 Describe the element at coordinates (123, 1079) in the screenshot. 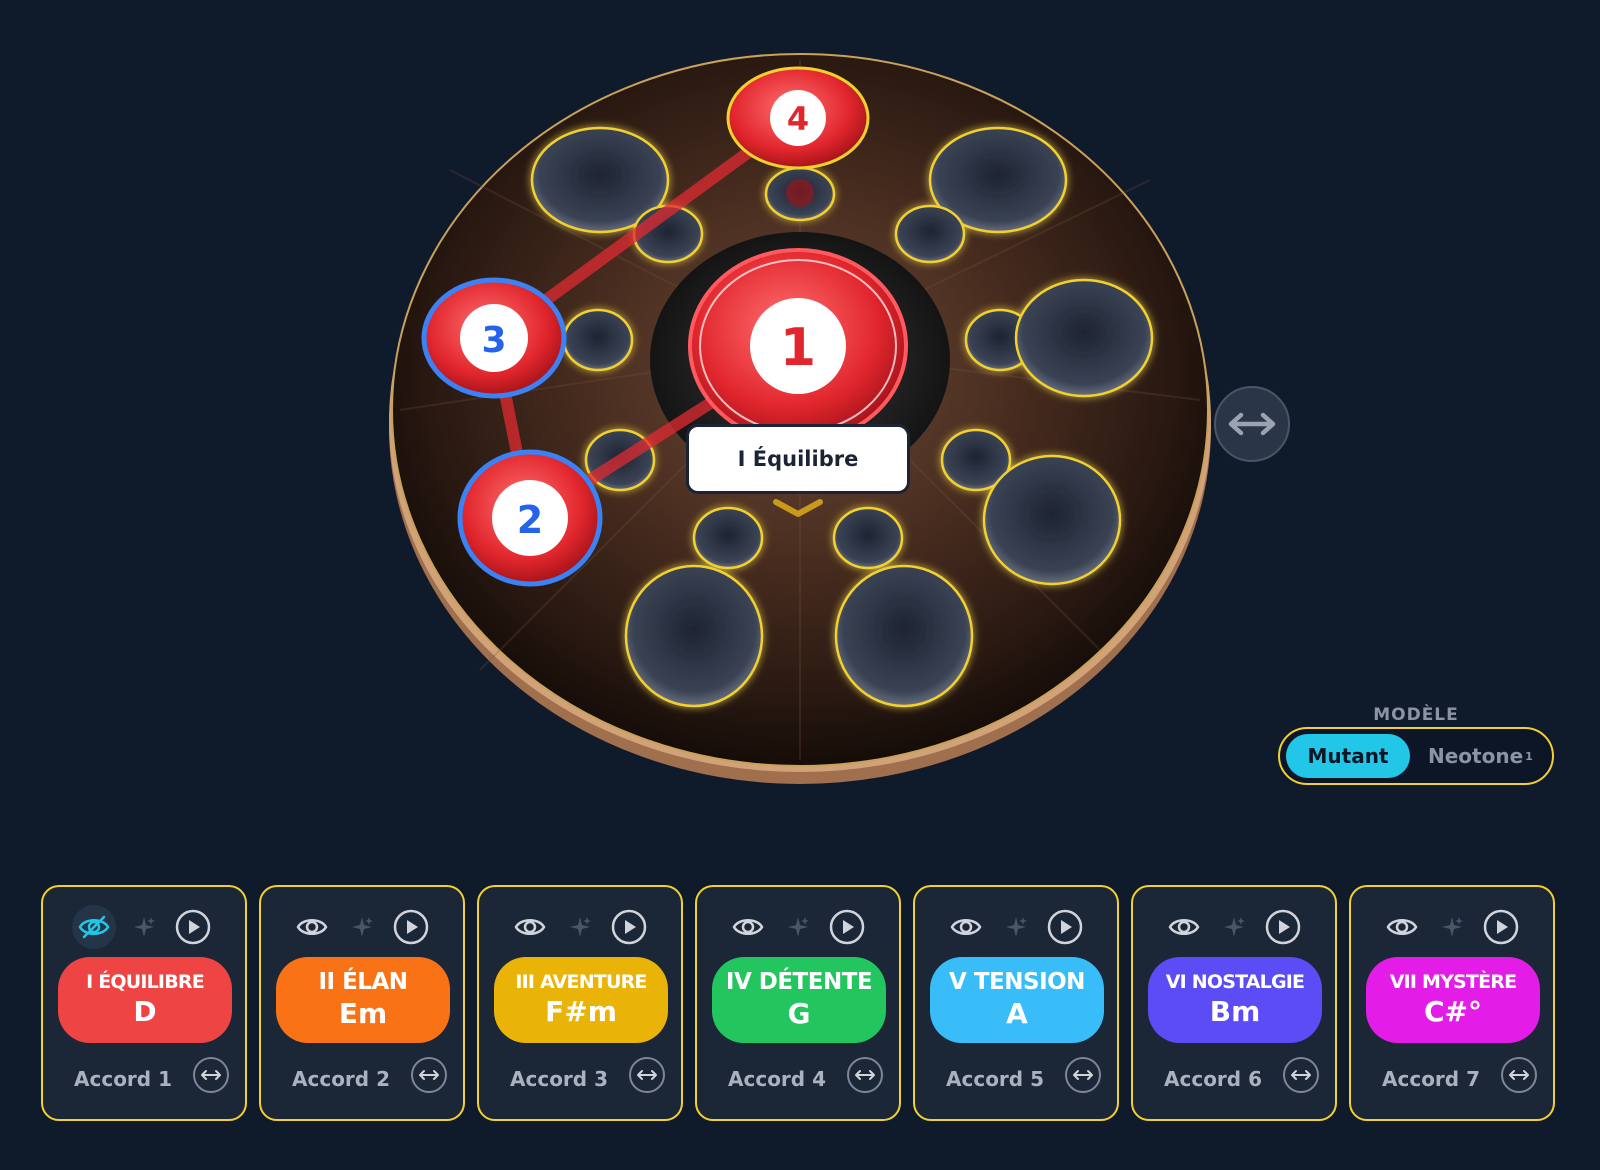

I see `chord-slot-label: Accord 1` at that location.